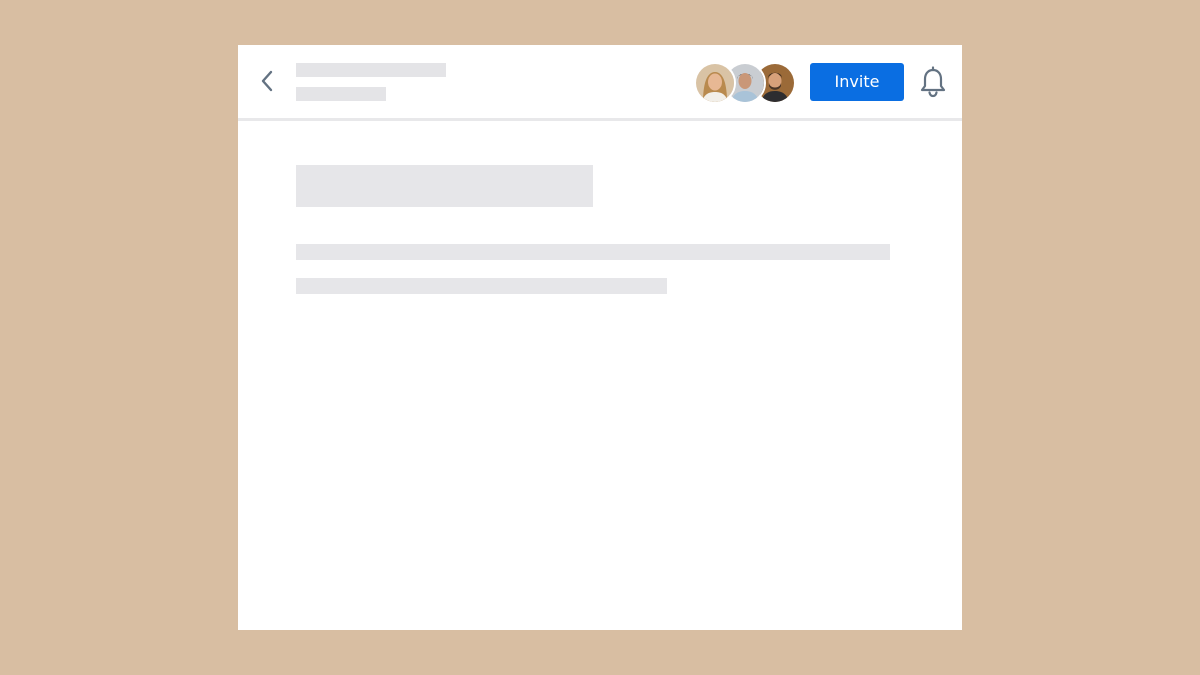 Image resolution: width=1200 pixels, height=675 pixels. I want to click on notifications-button, so click(933, 82).